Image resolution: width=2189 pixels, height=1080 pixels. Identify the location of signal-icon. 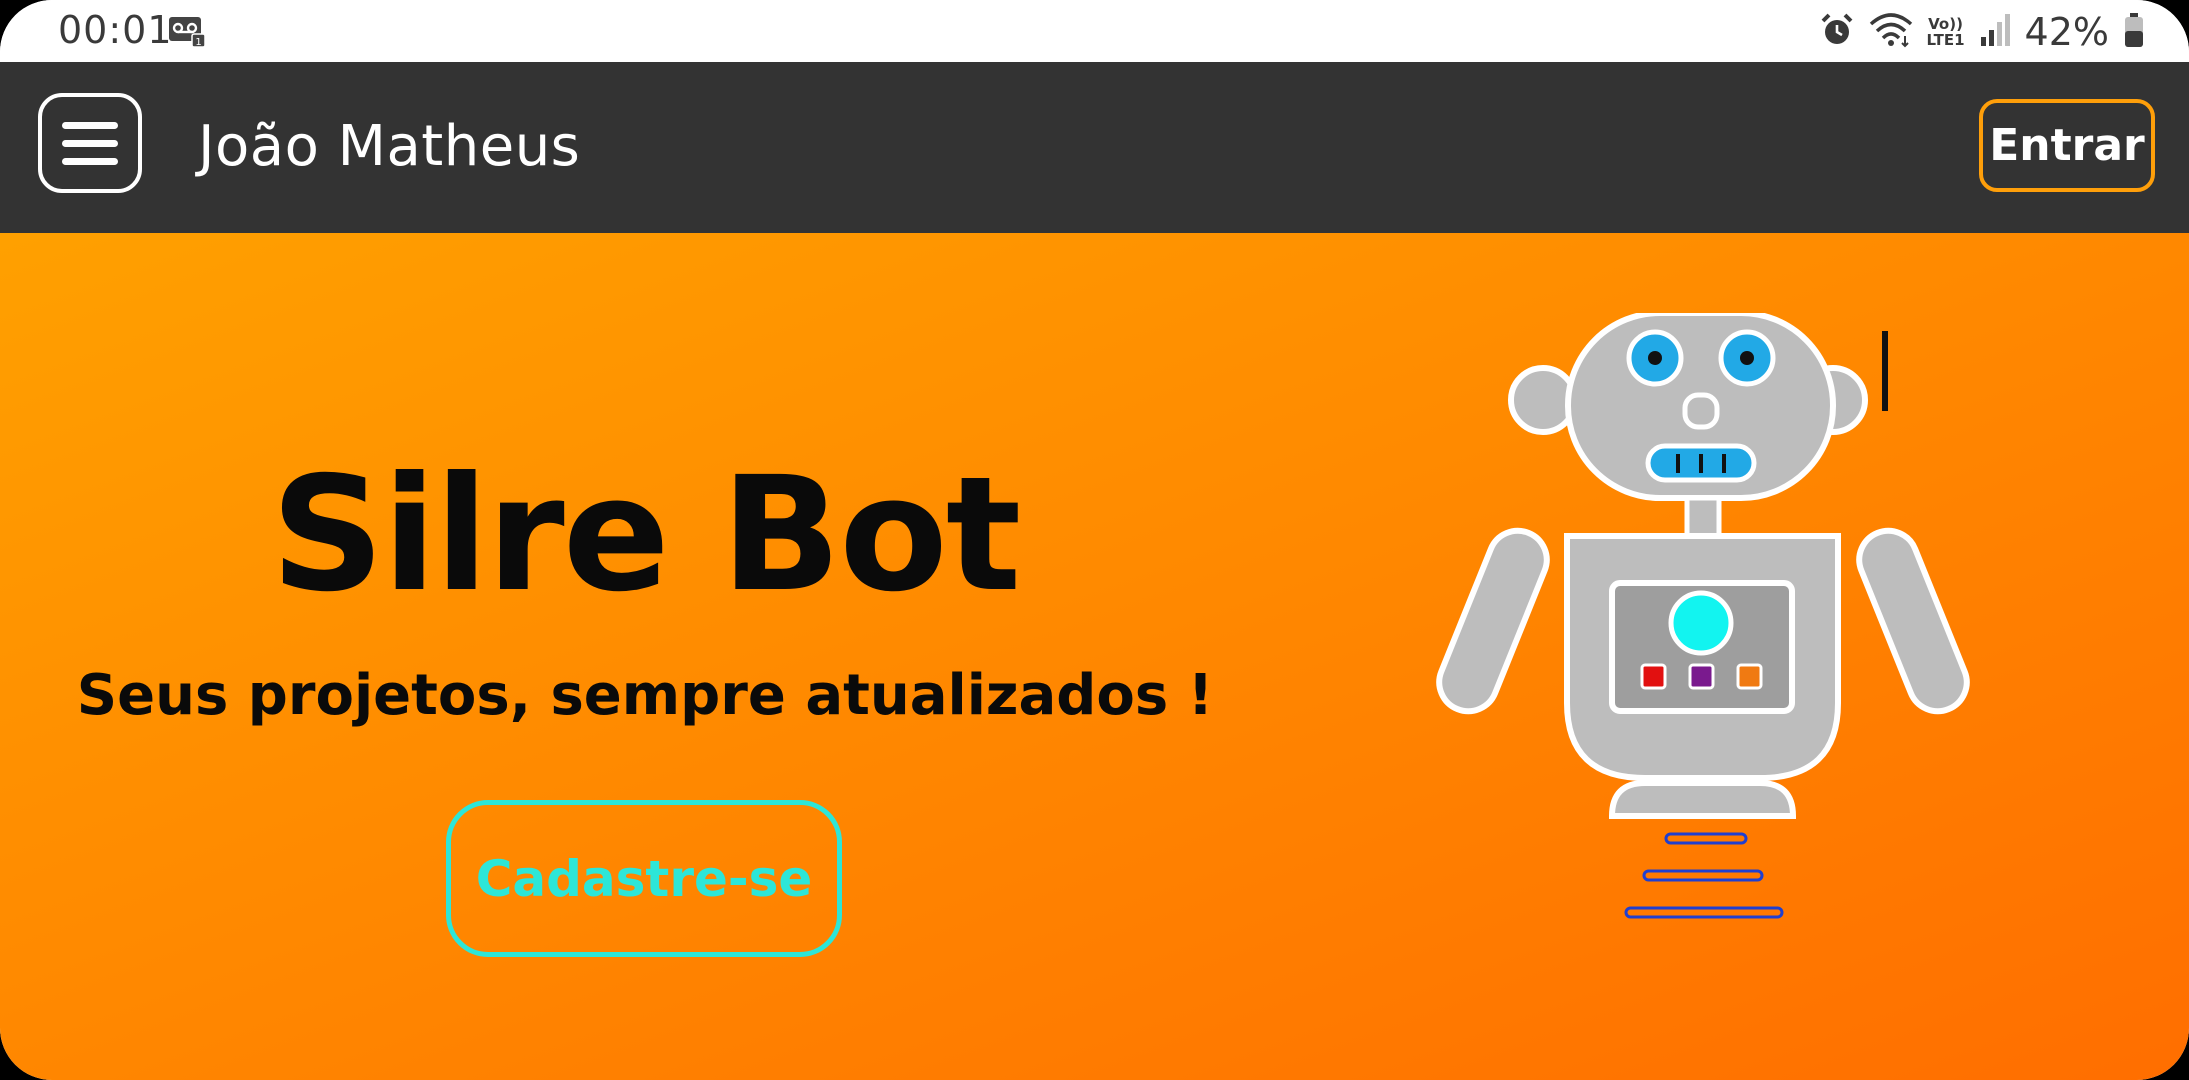
(1995, 32).